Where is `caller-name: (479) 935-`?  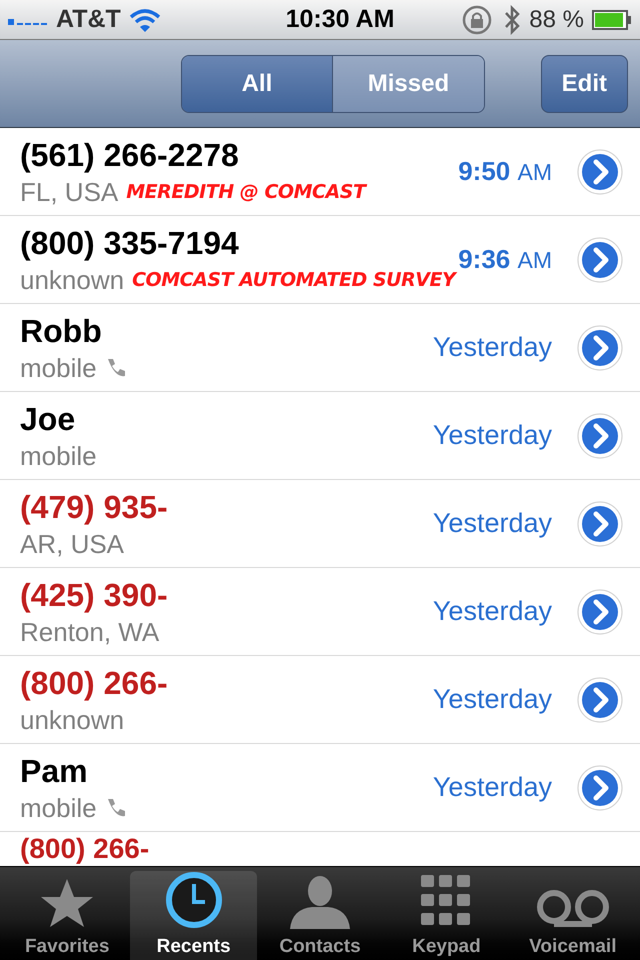
caller-name: (479) 935- is located at coordinates (94, 507).